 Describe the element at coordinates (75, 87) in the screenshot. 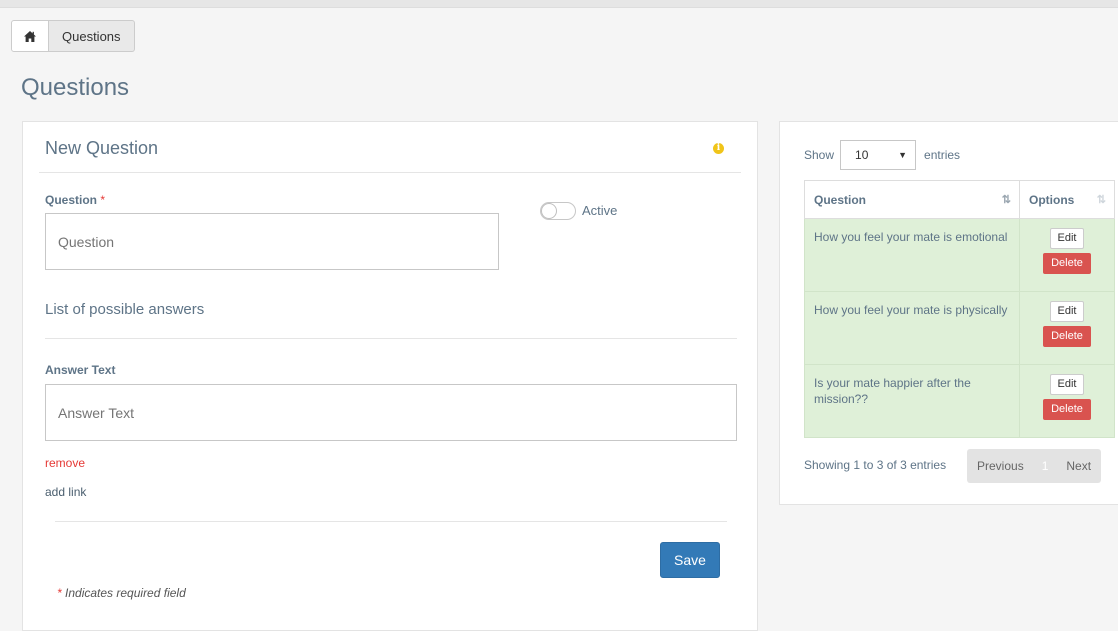

I see `page-title: Questions` at that location.